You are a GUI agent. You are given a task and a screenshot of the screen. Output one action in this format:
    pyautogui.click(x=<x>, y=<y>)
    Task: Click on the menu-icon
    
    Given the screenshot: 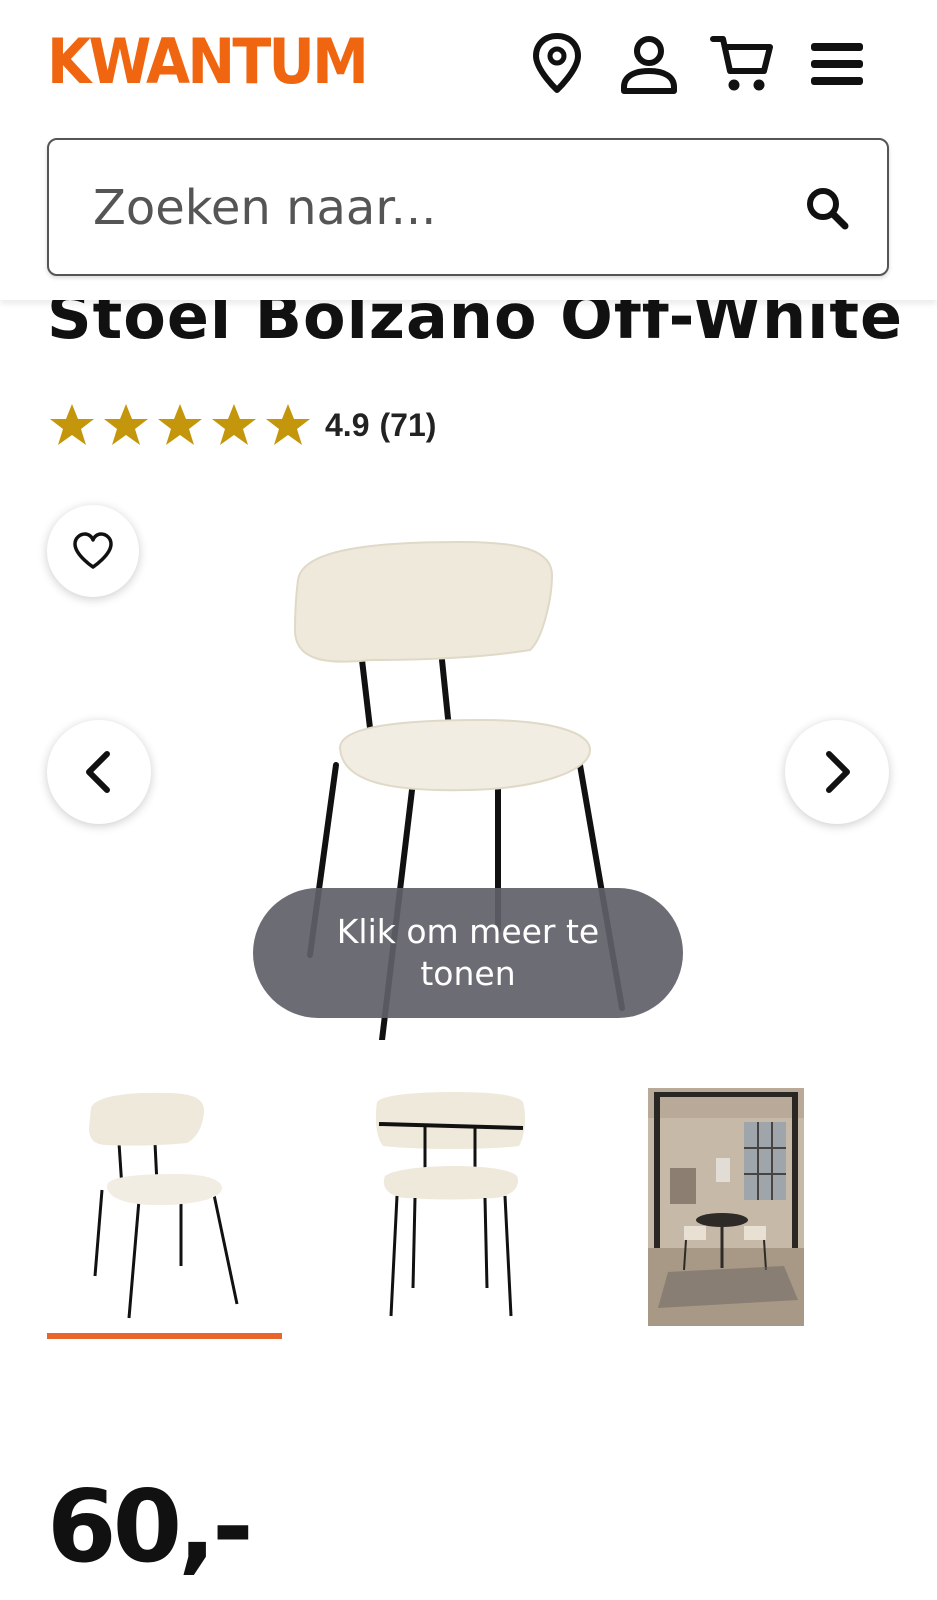 What is the action you would take?
    pyautogui.click(x=837, y=64)
    